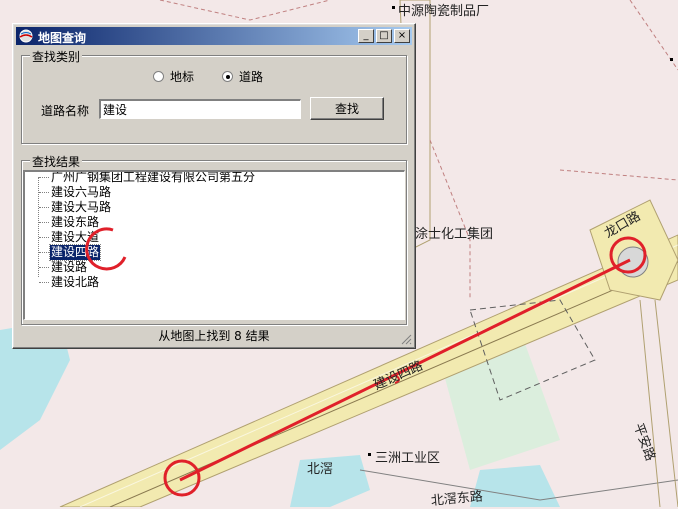 The width and height of the screenshot is (678, 509). I want to click on title-bar: 地图查询 _ □ ×, so click(214, 36).